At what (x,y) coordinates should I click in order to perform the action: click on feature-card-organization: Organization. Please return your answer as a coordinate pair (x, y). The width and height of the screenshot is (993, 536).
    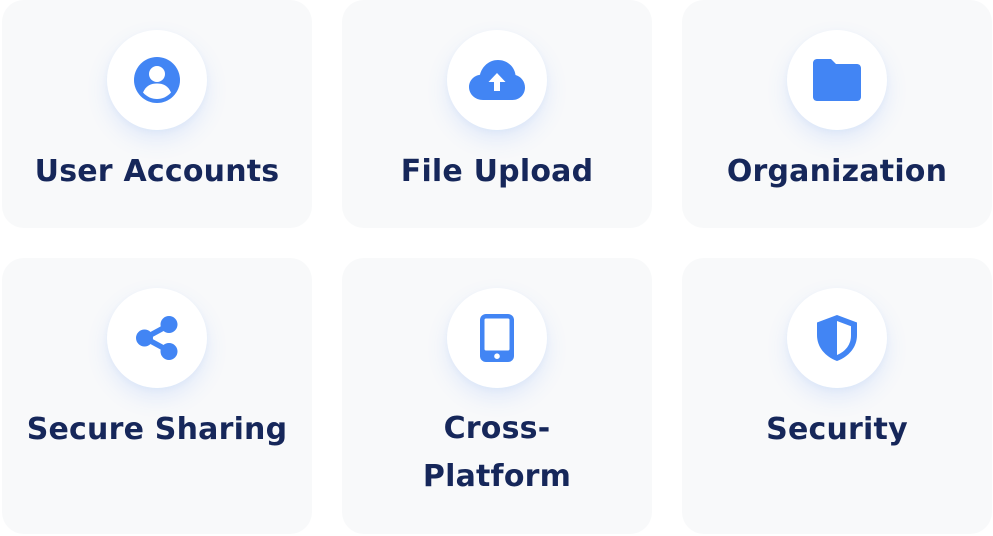
    Looking at the image, I should click on (837, 114).